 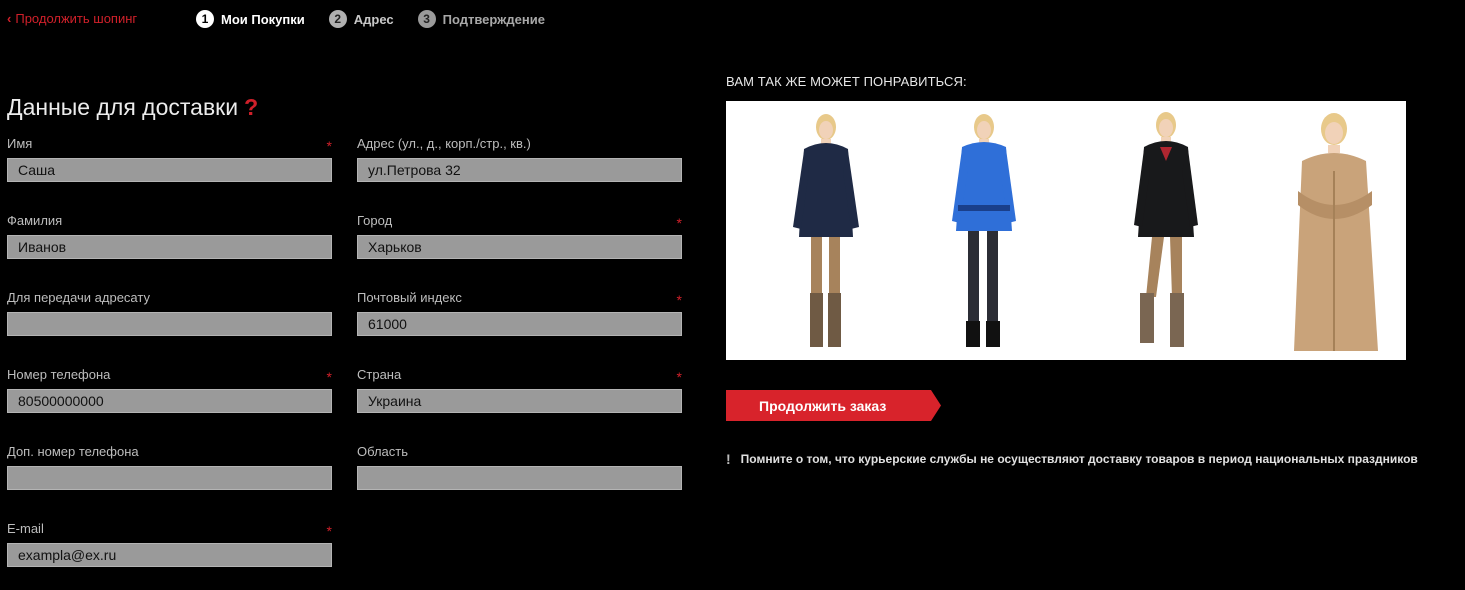 I want to click on last-name-input, so click(x=169, y=247).